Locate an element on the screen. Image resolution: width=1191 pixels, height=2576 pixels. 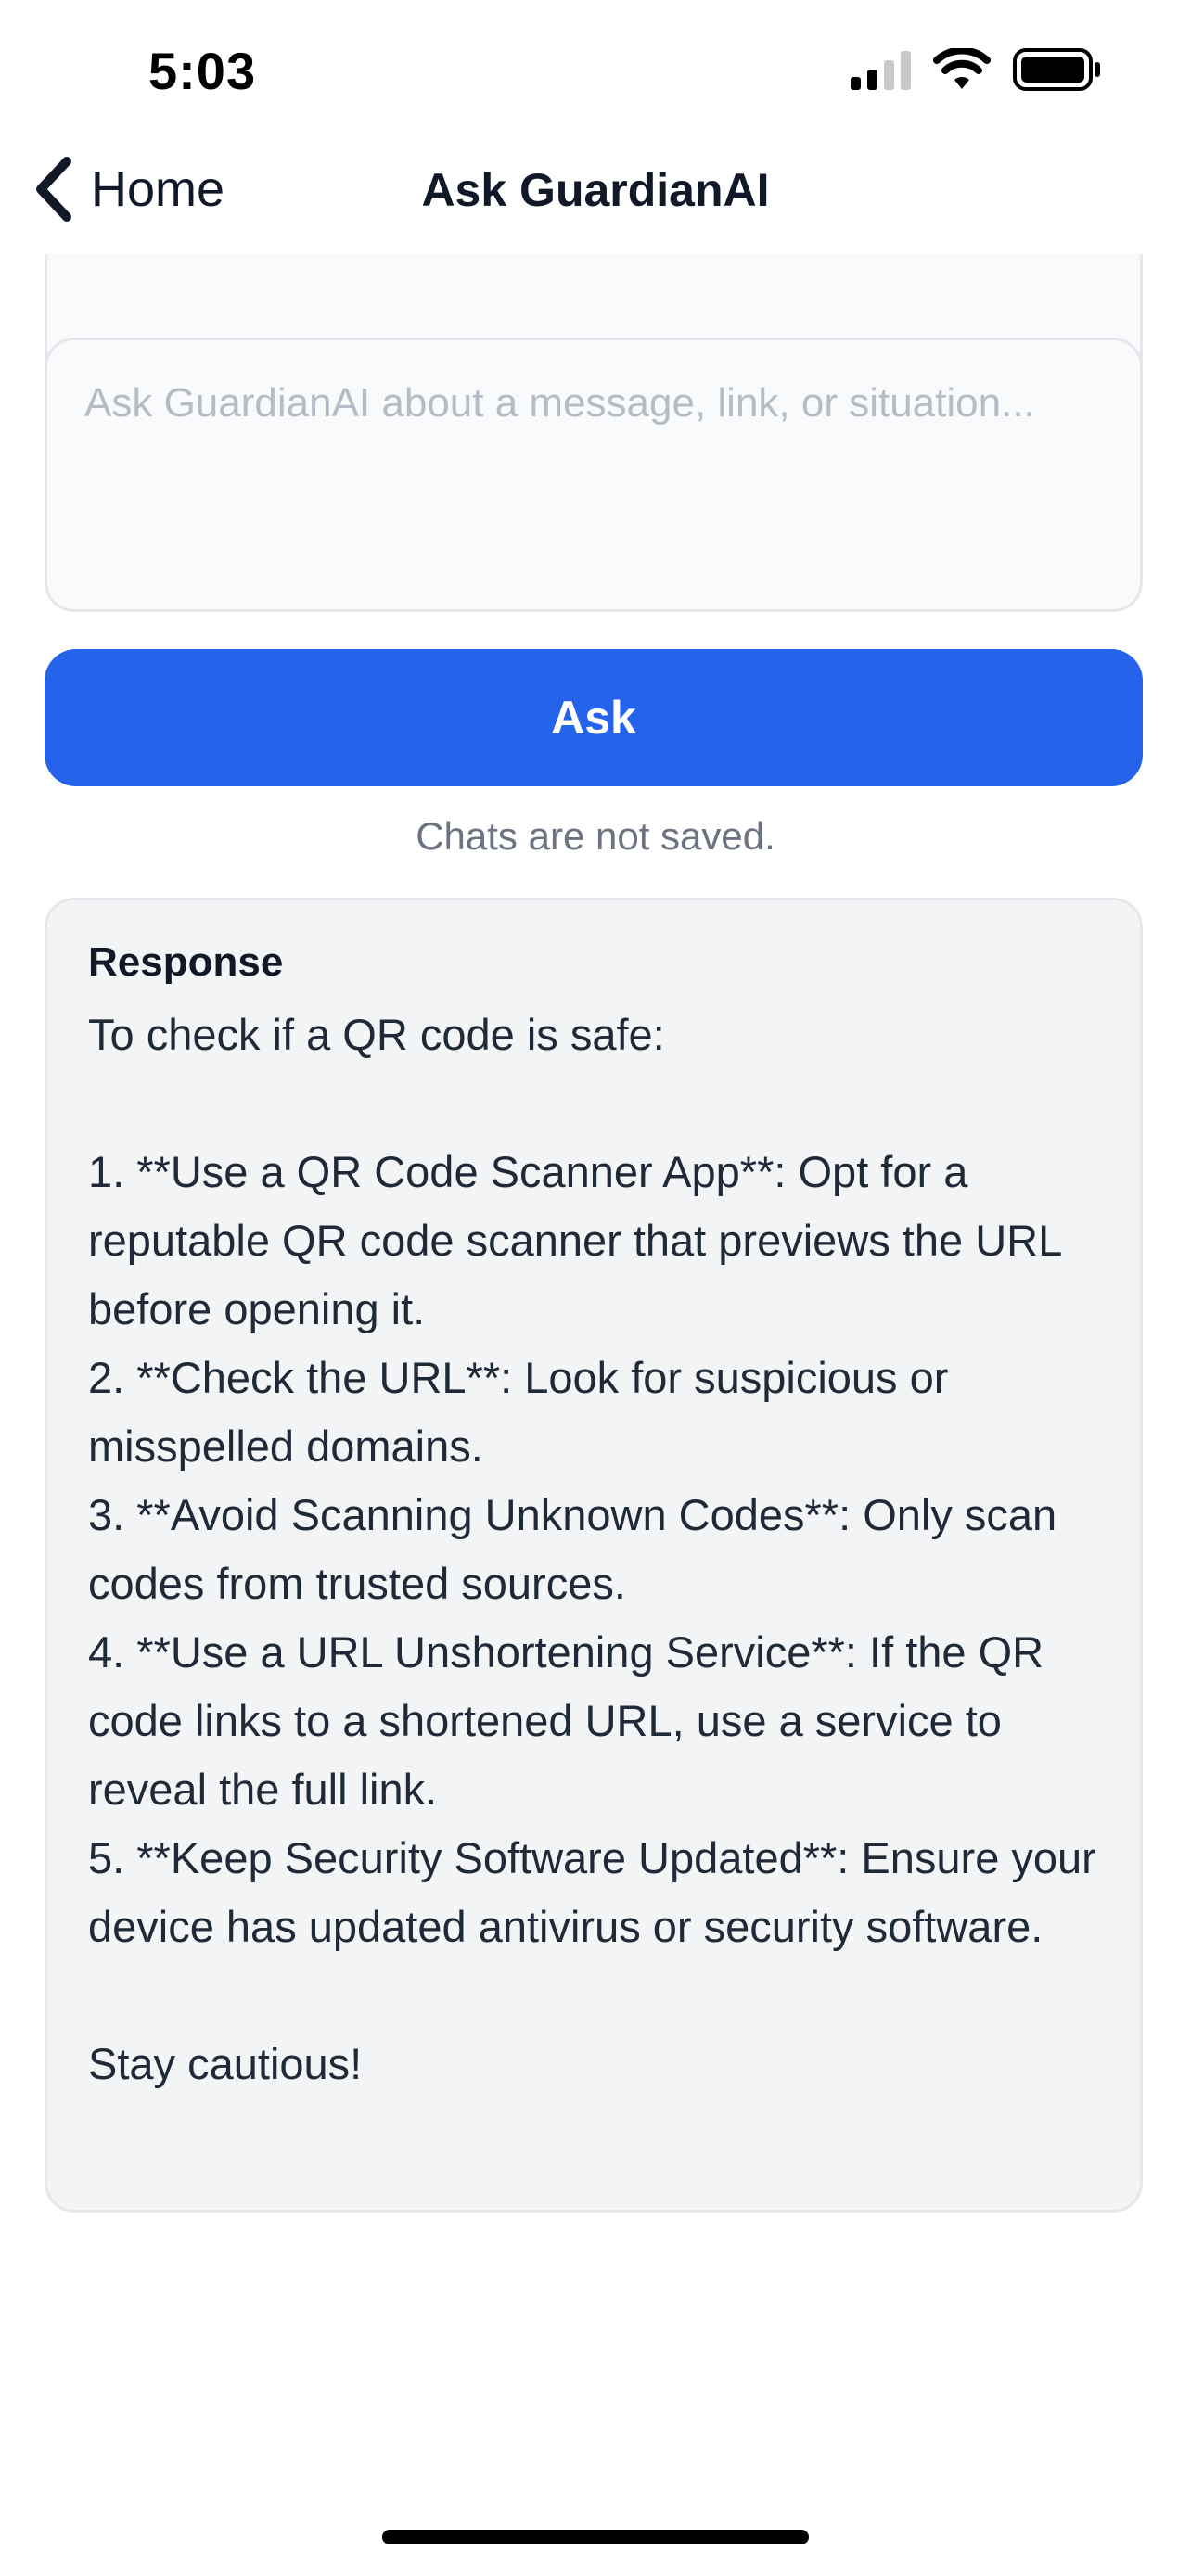
cellular-signal-icon is located at coordinates (881, 69).